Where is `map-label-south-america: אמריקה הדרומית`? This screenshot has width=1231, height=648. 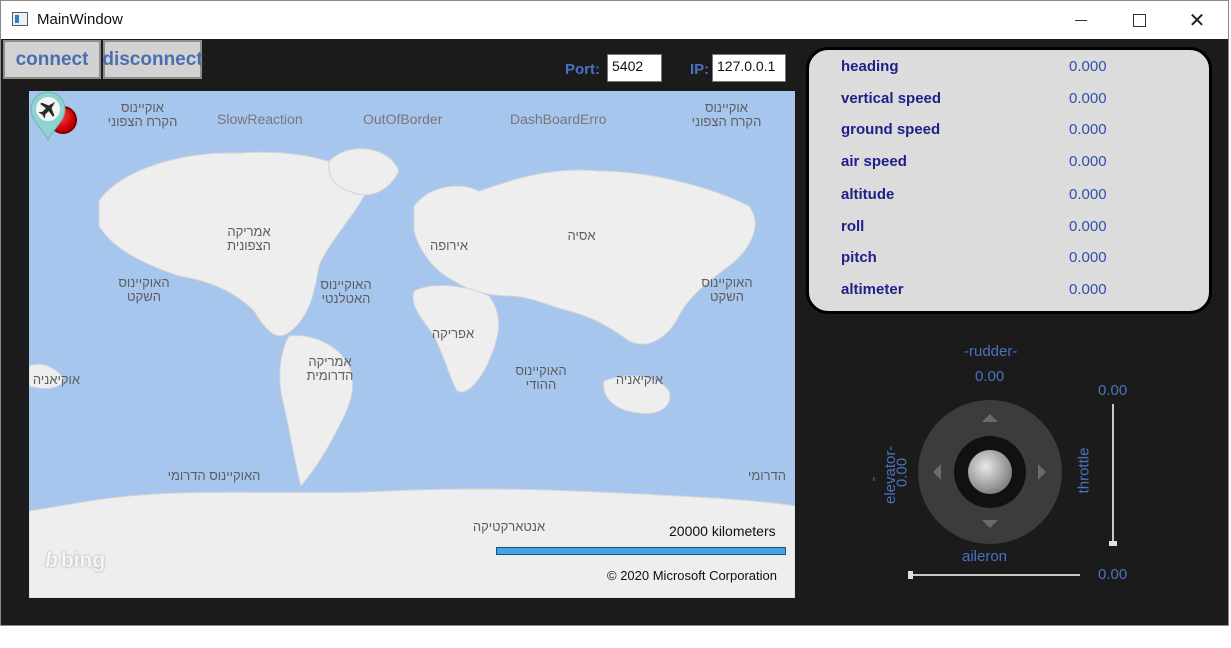
map-label-south-america: אמריקה הדרומית is located at coordinates (330, 368).